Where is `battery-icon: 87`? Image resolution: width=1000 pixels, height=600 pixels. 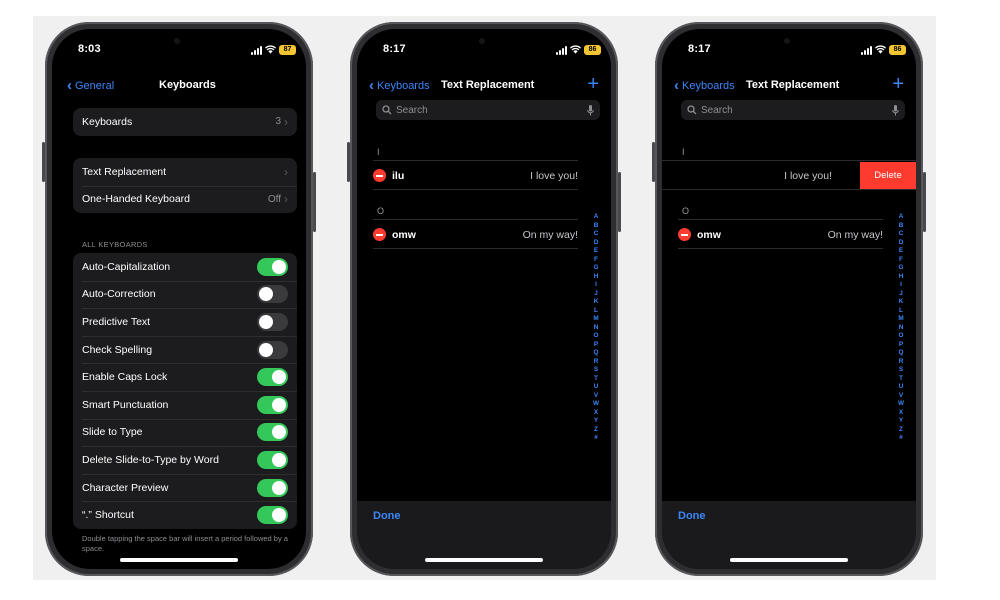 battery-icon: 87 is located at coordinates (287, 50).